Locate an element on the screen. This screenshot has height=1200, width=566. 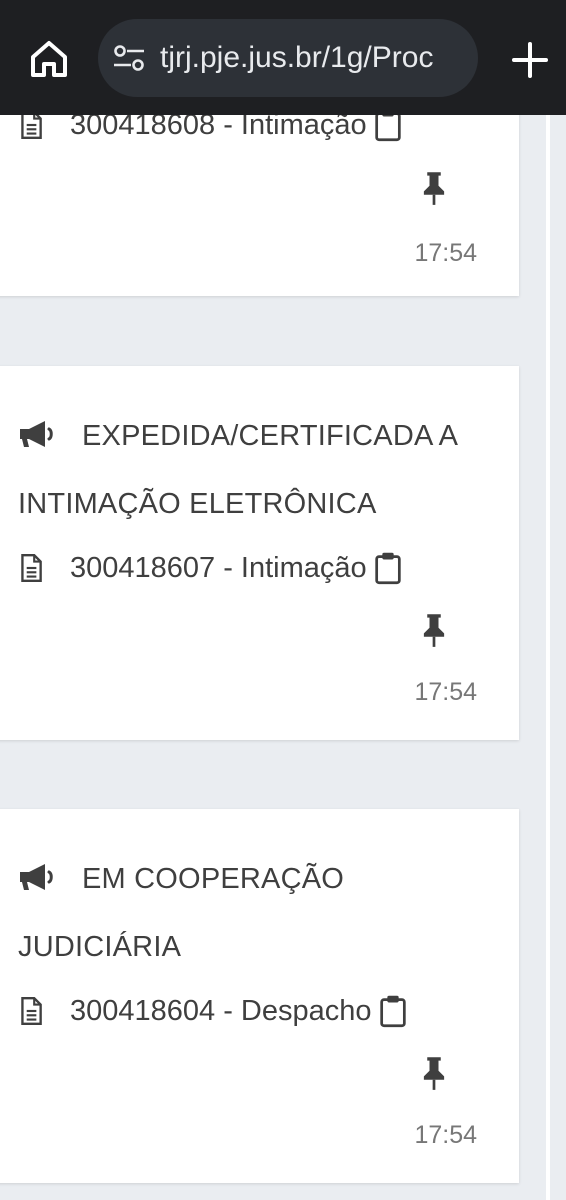
plus-icon is located at coordinates (530, 60).